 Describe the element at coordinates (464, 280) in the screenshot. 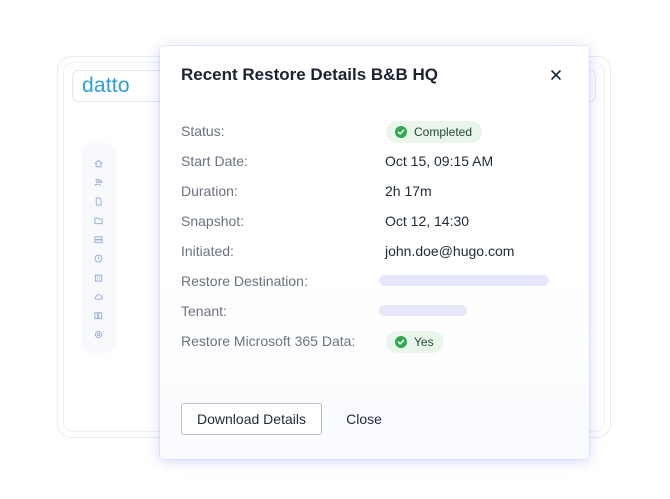

I see `restore-destination-placeholder` at that location.